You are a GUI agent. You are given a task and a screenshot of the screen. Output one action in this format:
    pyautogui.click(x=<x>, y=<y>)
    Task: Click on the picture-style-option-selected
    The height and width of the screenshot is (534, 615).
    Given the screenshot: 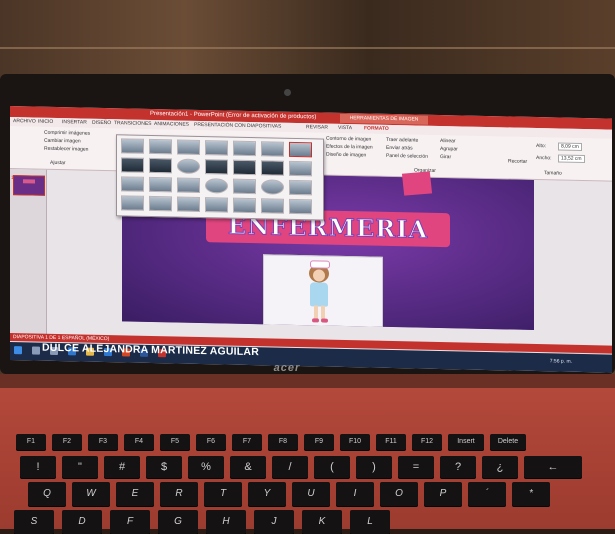 What is the action you would take?
    pyautogui.click(x=300, y=149)
    